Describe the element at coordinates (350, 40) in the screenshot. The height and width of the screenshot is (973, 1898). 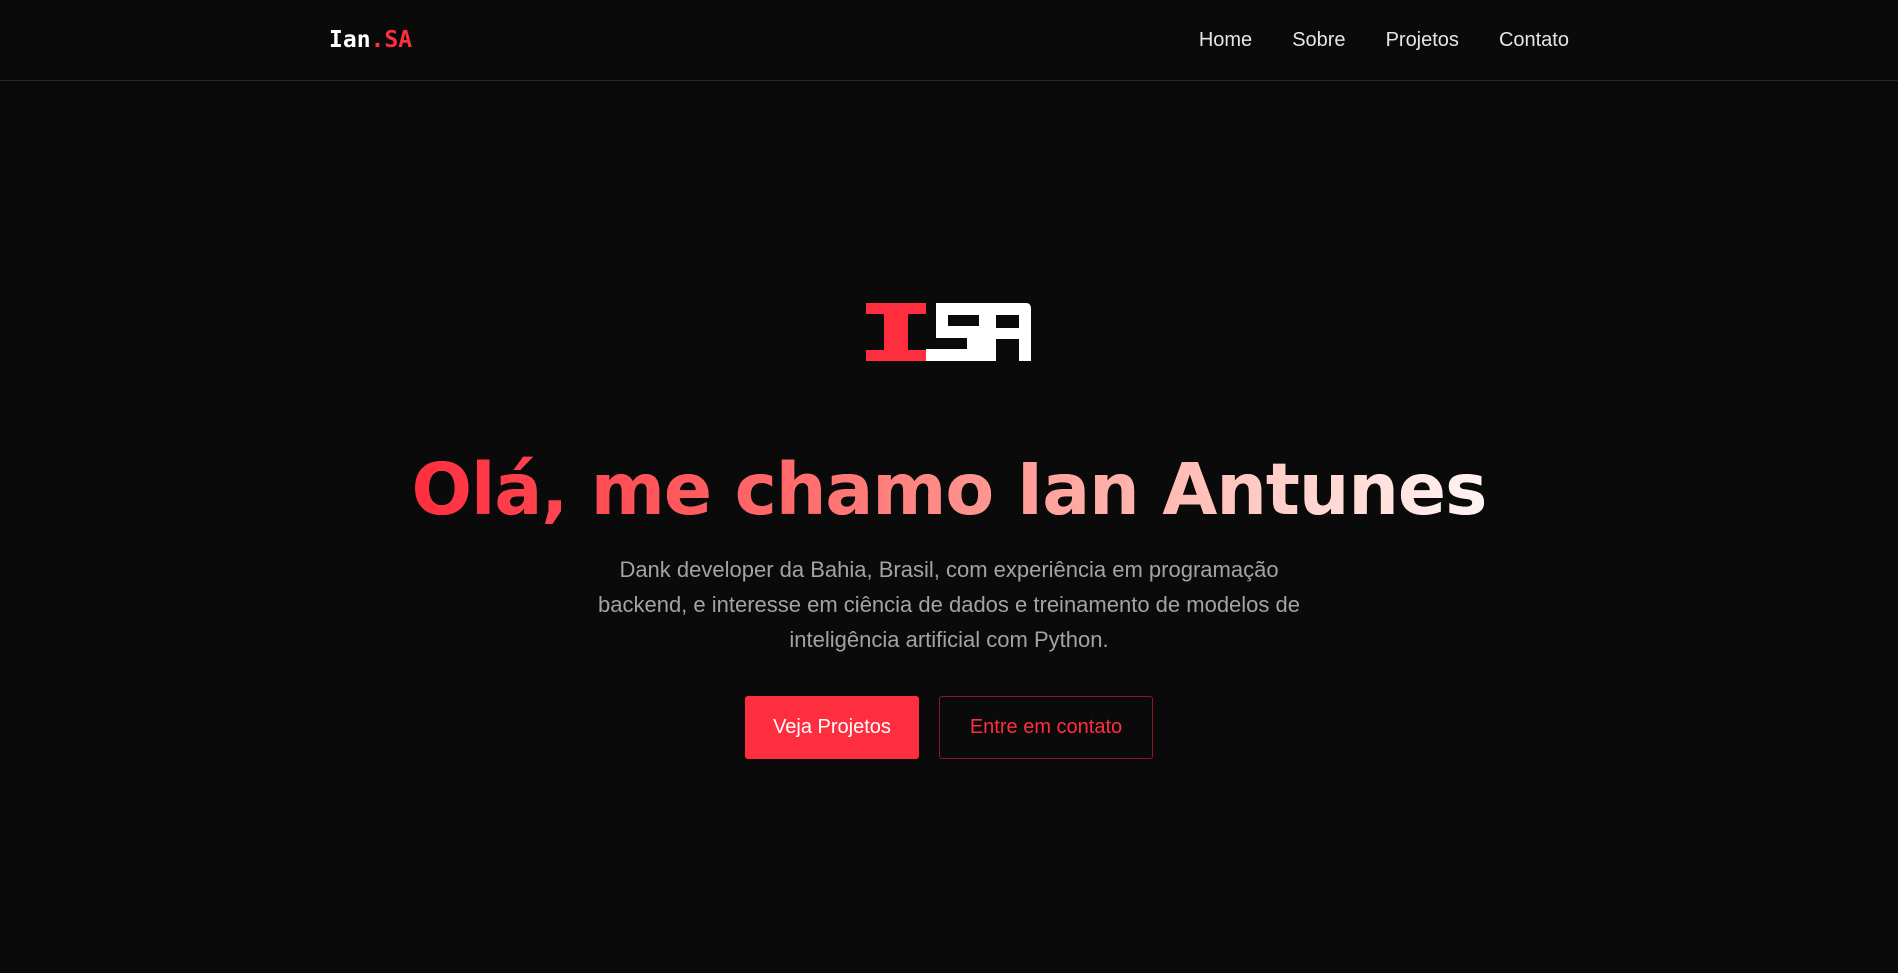
I see `brand-prefix: Ian` at that location.